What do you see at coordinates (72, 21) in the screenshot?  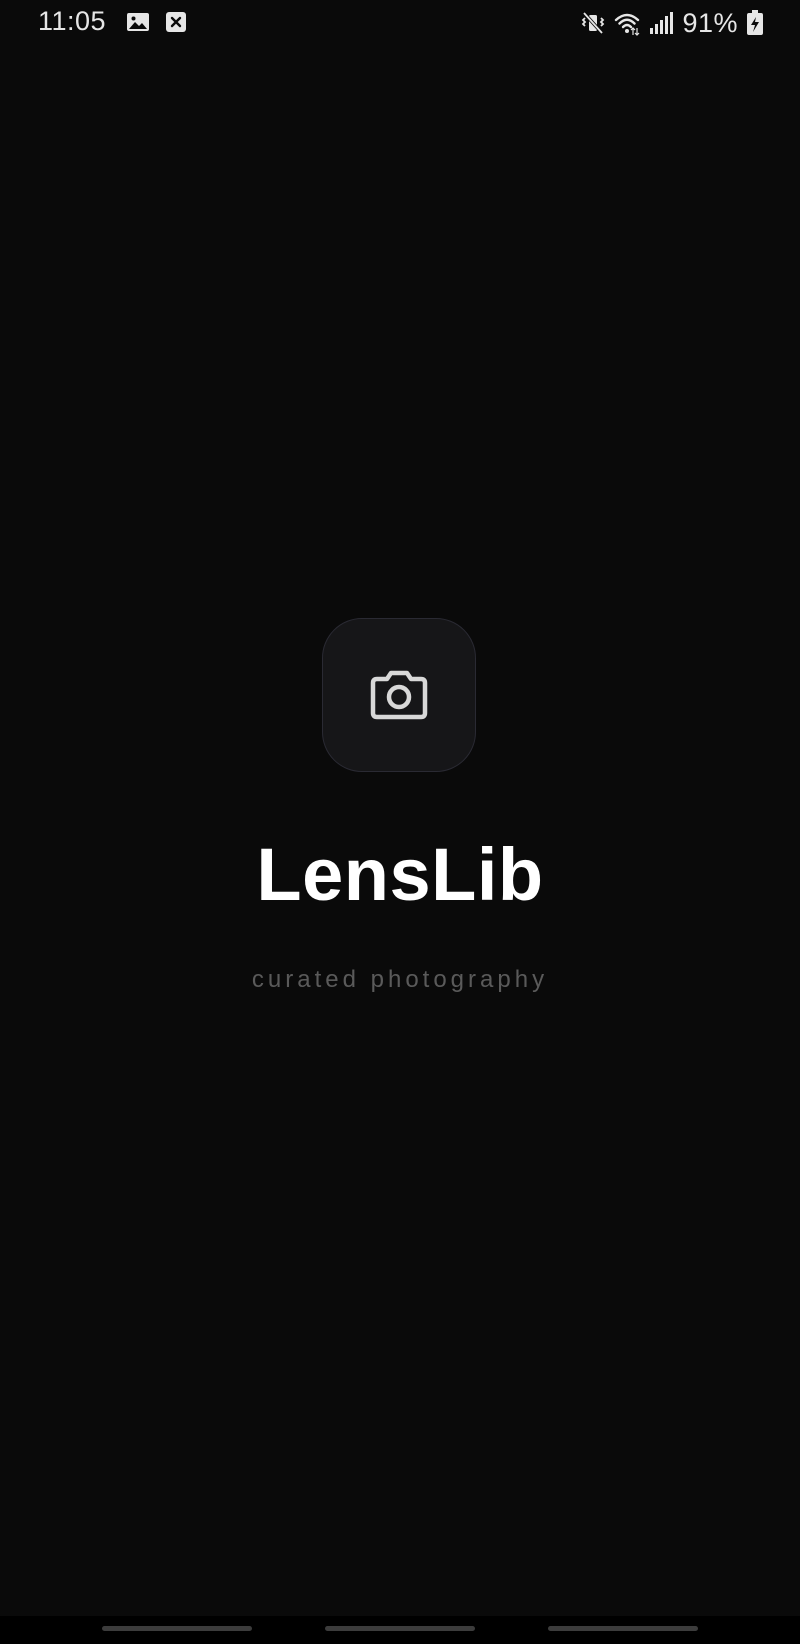 I see `status-time: 11:05` at bounding box center [72, 21].